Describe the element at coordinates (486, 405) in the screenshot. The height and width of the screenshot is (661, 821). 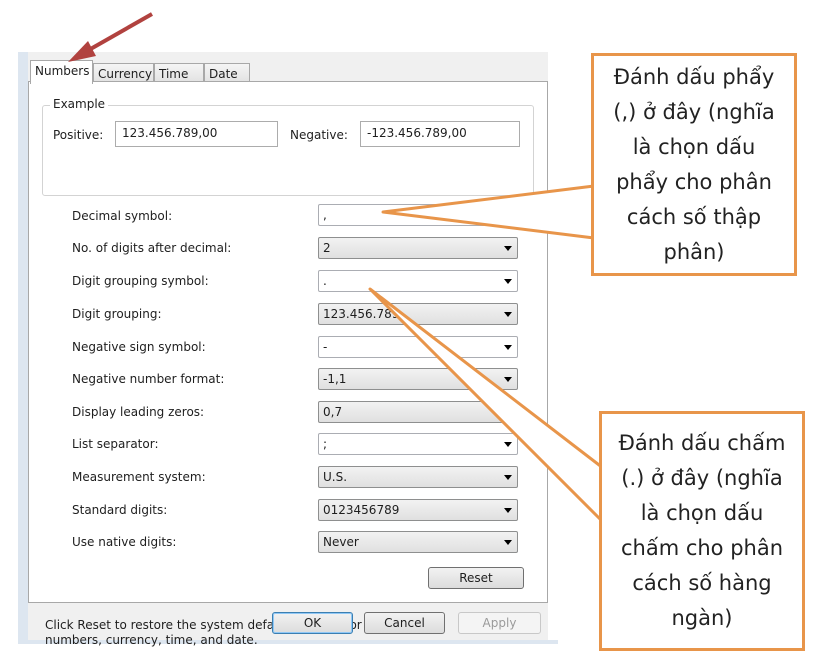
I see `callout-pointer-grouping` at that location.